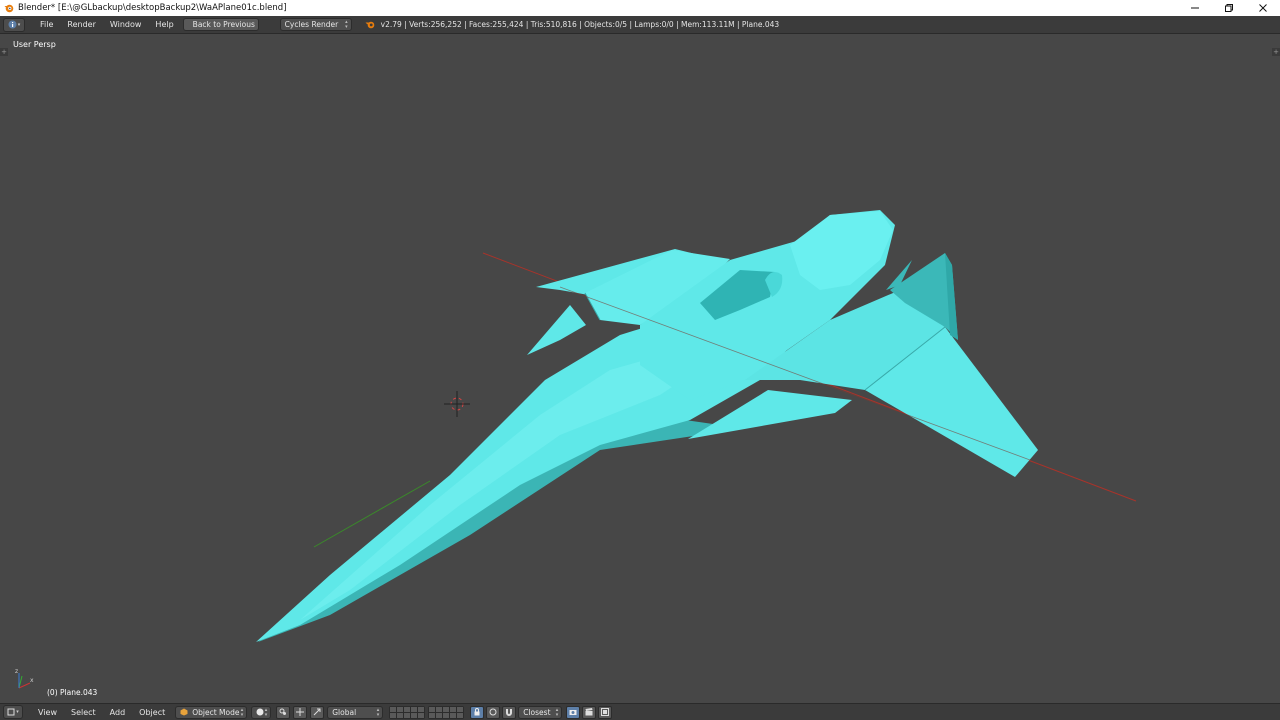  What do you see at coordinates (34, 44) in the screenshot?
I see `view-name-label: User Persp` at bounding box center [34, 44].